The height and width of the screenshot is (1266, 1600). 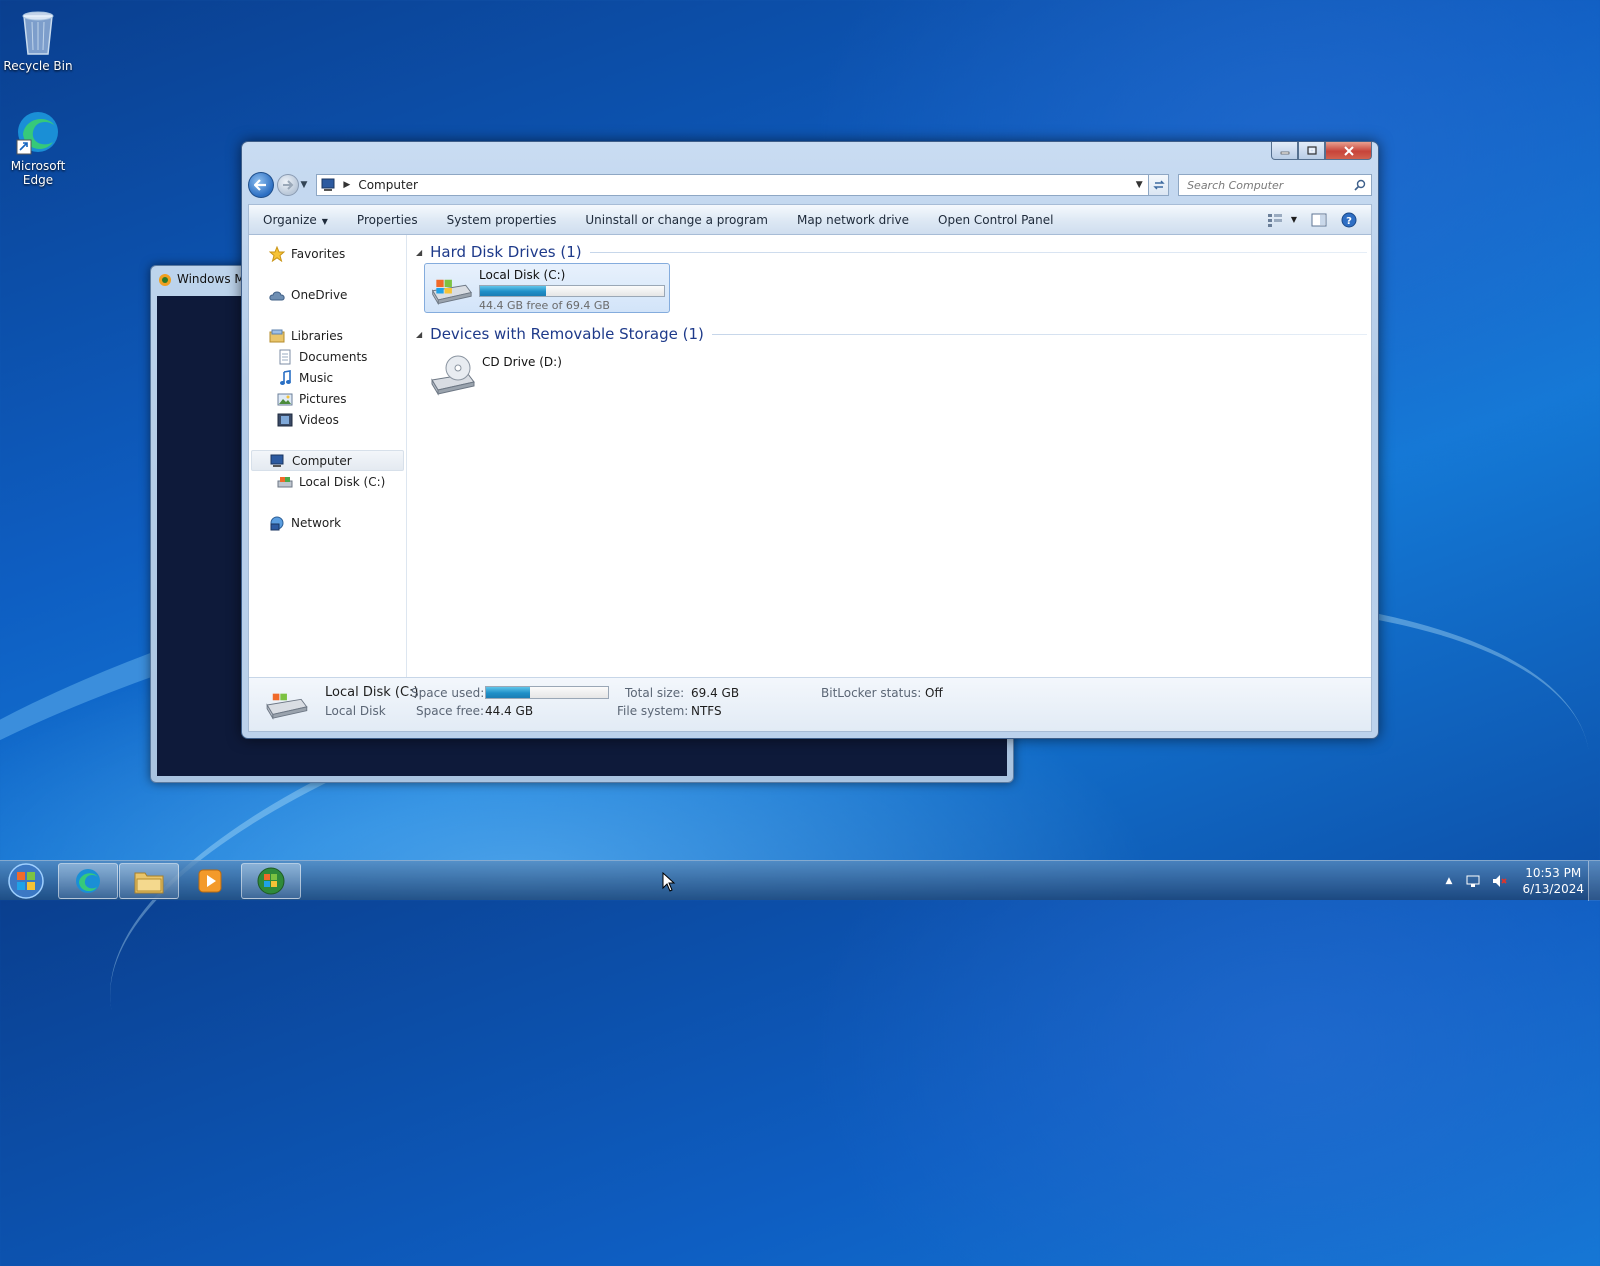 I want to click on arrow-right-icon, so click(x=288, y=185).